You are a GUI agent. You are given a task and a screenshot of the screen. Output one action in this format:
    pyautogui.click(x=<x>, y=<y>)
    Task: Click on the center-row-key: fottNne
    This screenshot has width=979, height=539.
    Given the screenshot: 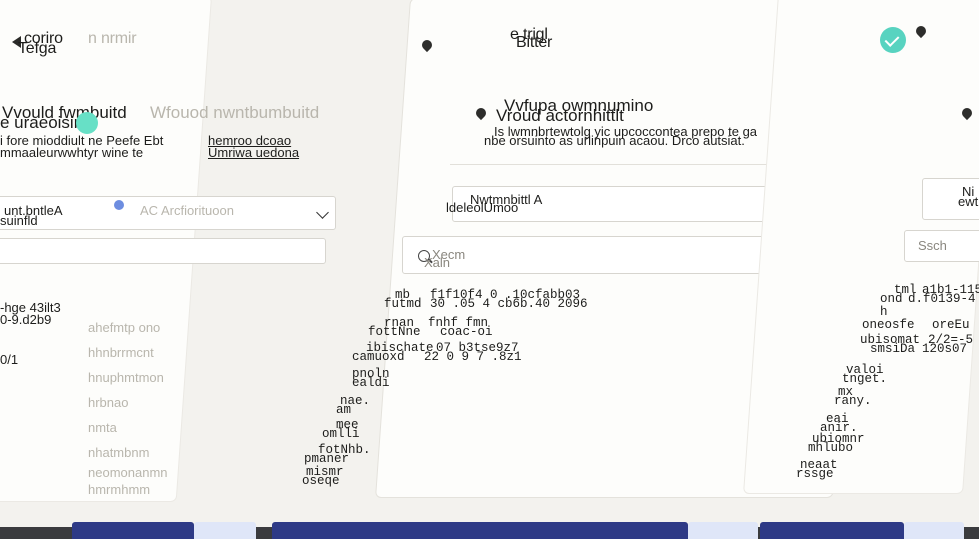 What is the action you would take?
    pyautogui.click(x=394, y=332)
    